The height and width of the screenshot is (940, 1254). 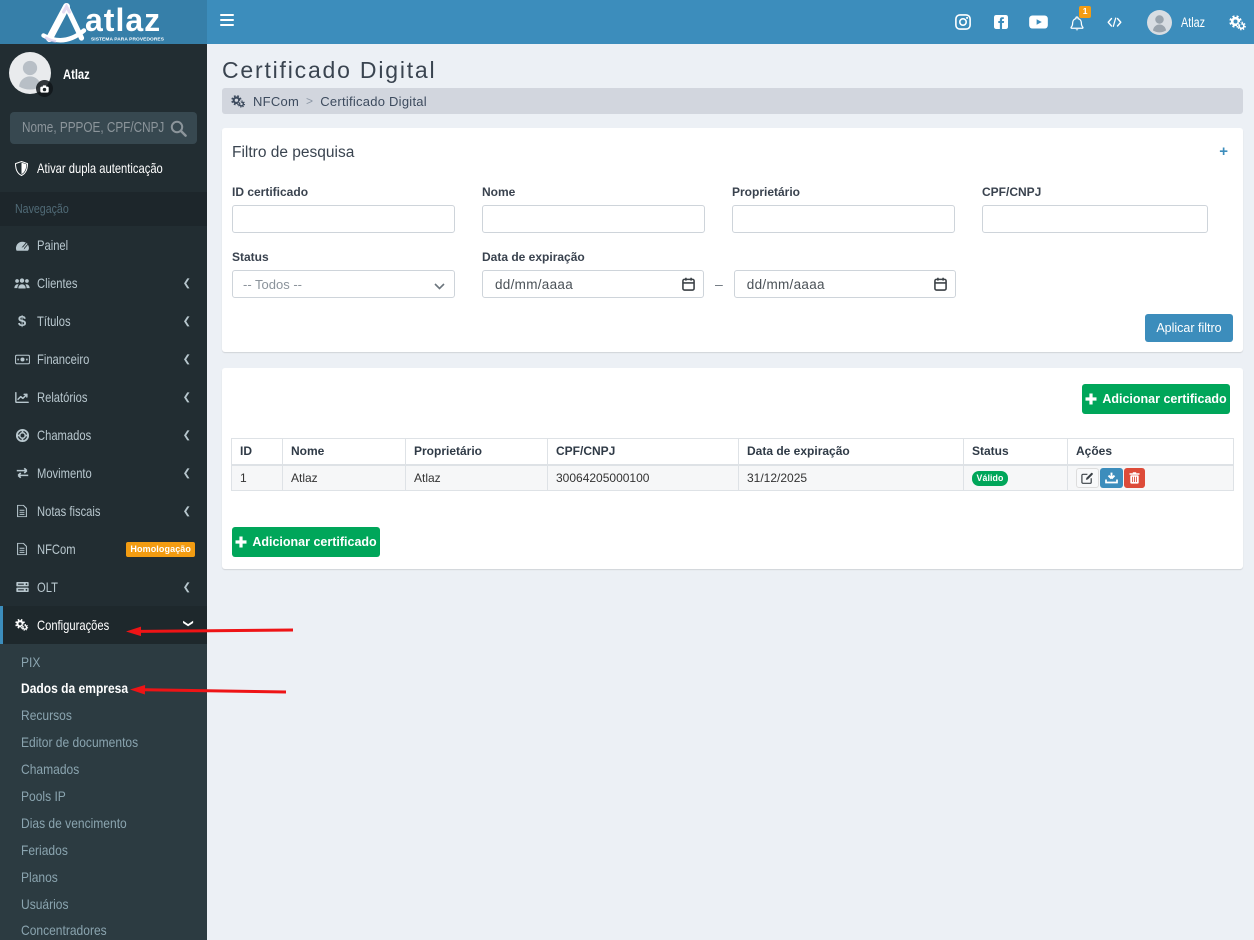 I want to click on svg-text: SISTEMA PARA PROVEDORES, so click(x=128, y=40).